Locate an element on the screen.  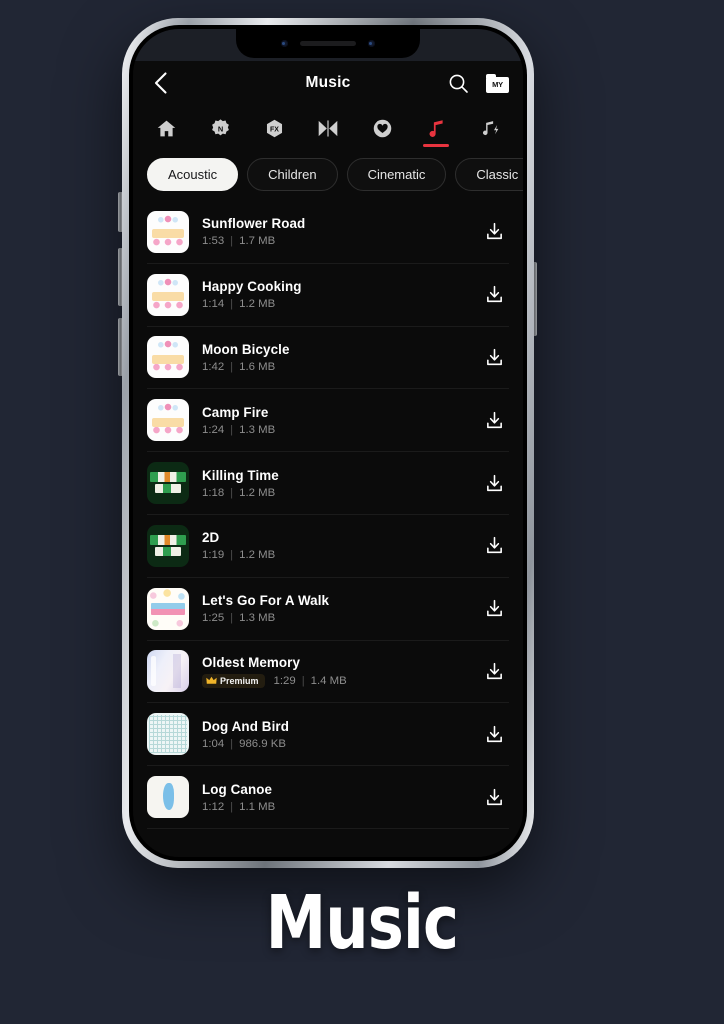
list-item: Let's Go For A Walk 1:25 | 1.3 MB is located at coordinates (328, 609).